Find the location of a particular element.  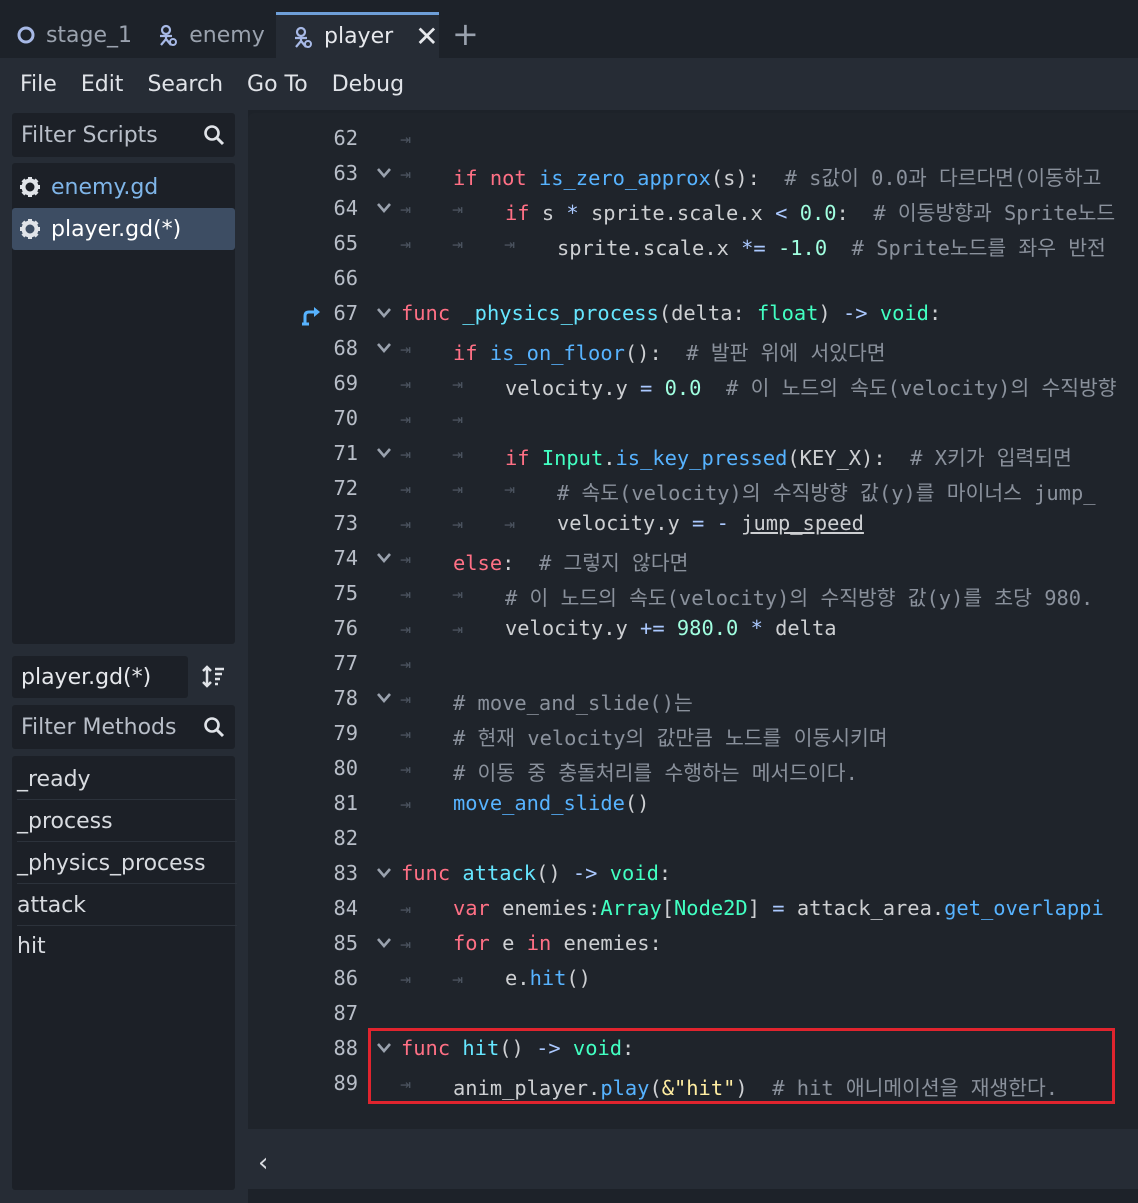

search-icon is located at coordinates (214, 135).